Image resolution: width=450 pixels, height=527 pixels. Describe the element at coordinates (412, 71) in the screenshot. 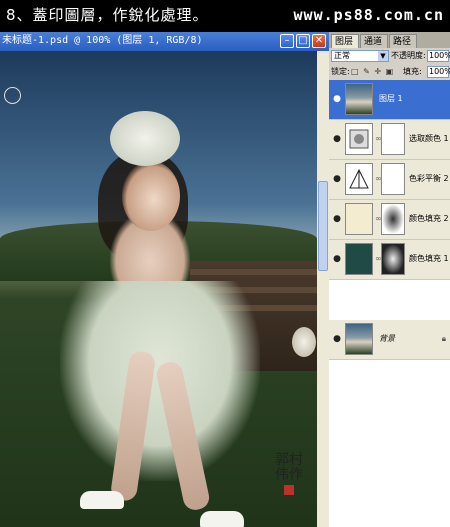

I see `fill-label: 填充:` at that location.